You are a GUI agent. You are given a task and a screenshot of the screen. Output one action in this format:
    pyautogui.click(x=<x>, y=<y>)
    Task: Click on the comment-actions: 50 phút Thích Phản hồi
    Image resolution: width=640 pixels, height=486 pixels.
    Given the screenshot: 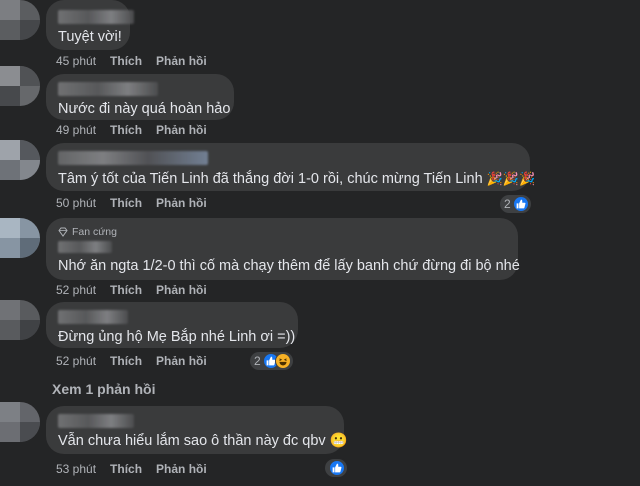 What is the action you would take?
    pyautogui.click(x=131, y=203)
    